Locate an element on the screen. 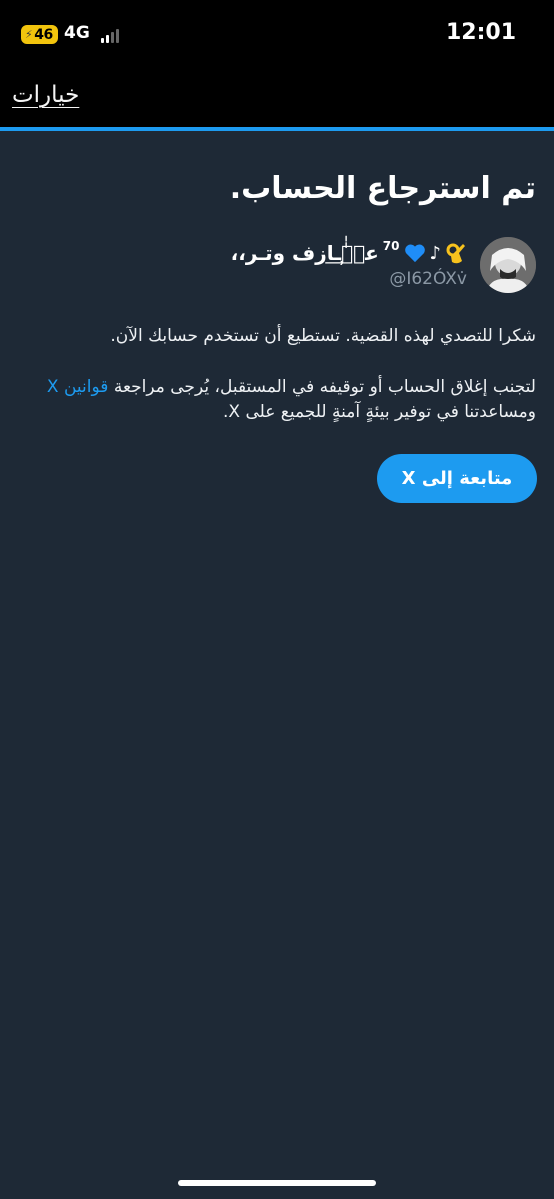  x-rules-link: قوانين X is located at coordinates (78, 387).